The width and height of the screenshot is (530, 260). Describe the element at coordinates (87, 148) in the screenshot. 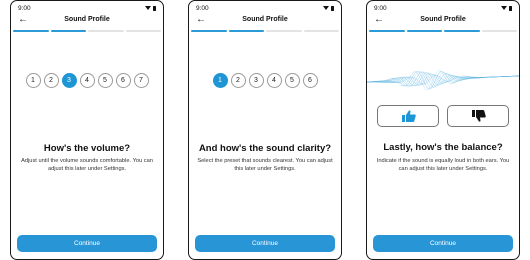

I see `screen-heading: How's the volume?` at that location.